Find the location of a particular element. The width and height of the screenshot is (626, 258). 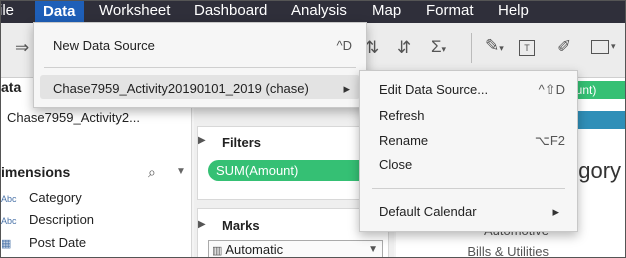

menu-format: Format is located at coordinates (450, 10).